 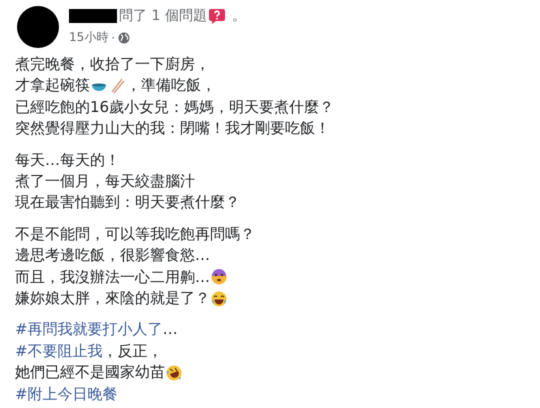 What do you see at coordinates (219, 277) in the screenshot?
I see `dizzy-face-emoji-icon` at bounding box center [219, 277].